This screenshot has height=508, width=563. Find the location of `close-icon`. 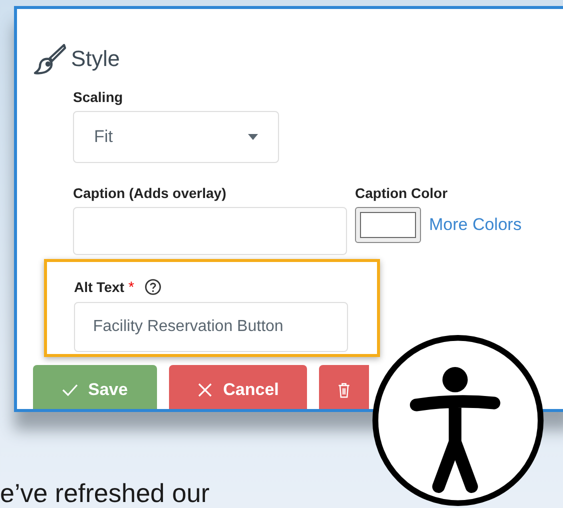

close-icon is located at coordinates (205, 390).